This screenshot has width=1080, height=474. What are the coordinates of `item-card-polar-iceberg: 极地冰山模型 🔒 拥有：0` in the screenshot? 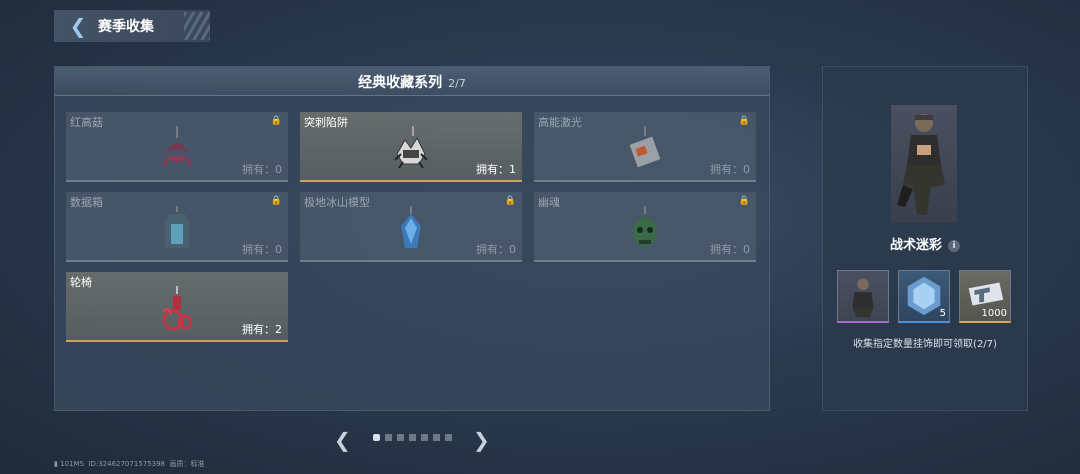 It's located at (411, 227).